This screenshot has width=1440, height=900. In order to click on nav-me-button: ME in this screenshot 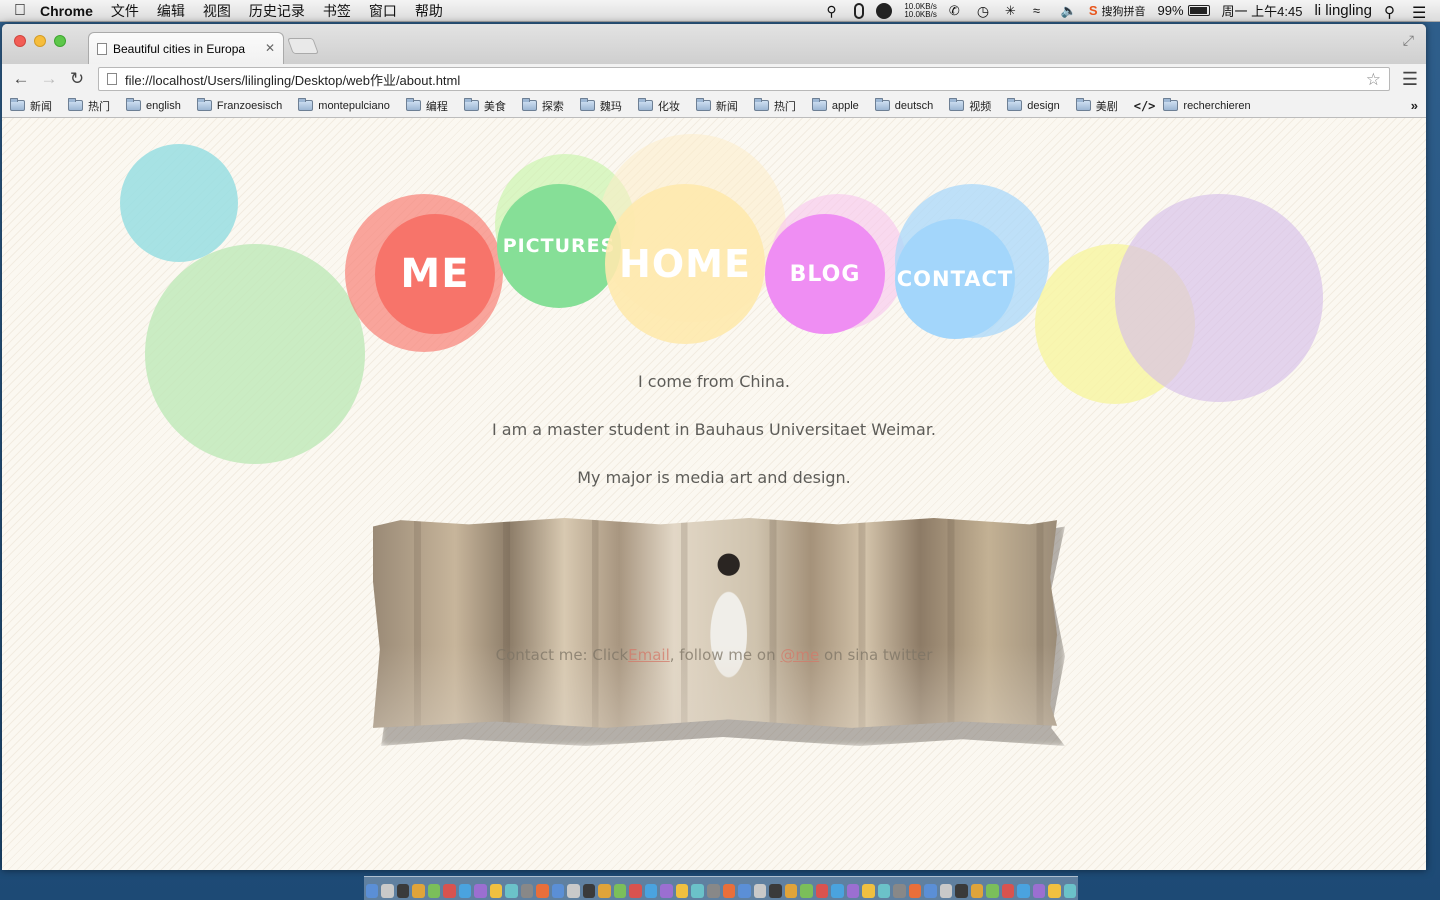, I will do `click(435, 274)`.